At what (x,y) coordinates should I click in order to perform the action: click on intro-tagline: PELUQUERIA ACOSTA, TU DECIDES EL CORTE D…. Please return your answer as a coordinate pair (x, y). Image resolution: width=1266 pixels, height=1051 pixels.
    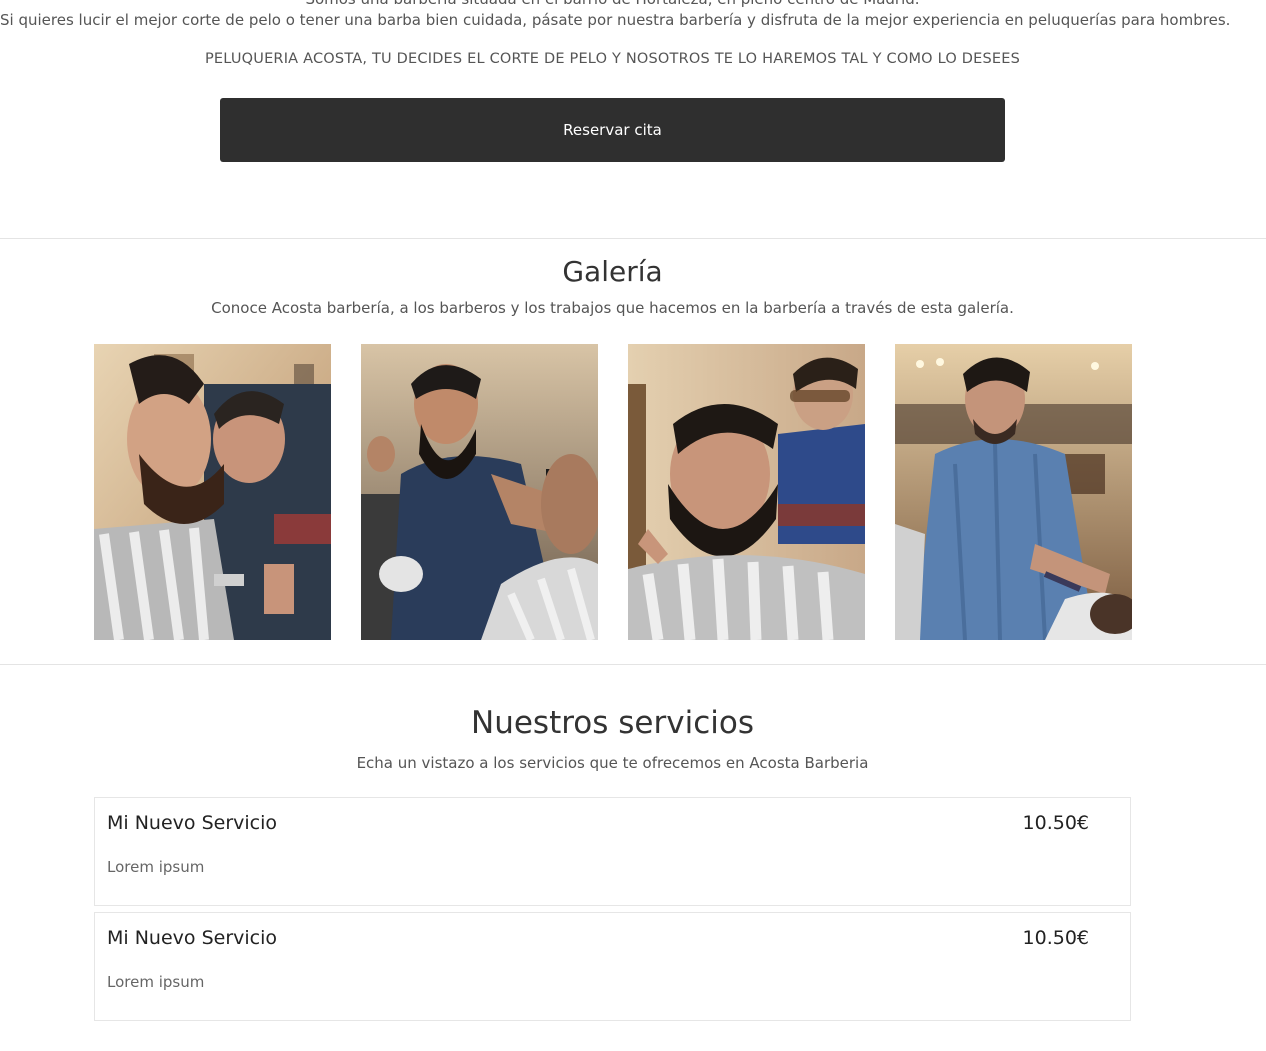
    Looking at the image, I should click on (612, 59).